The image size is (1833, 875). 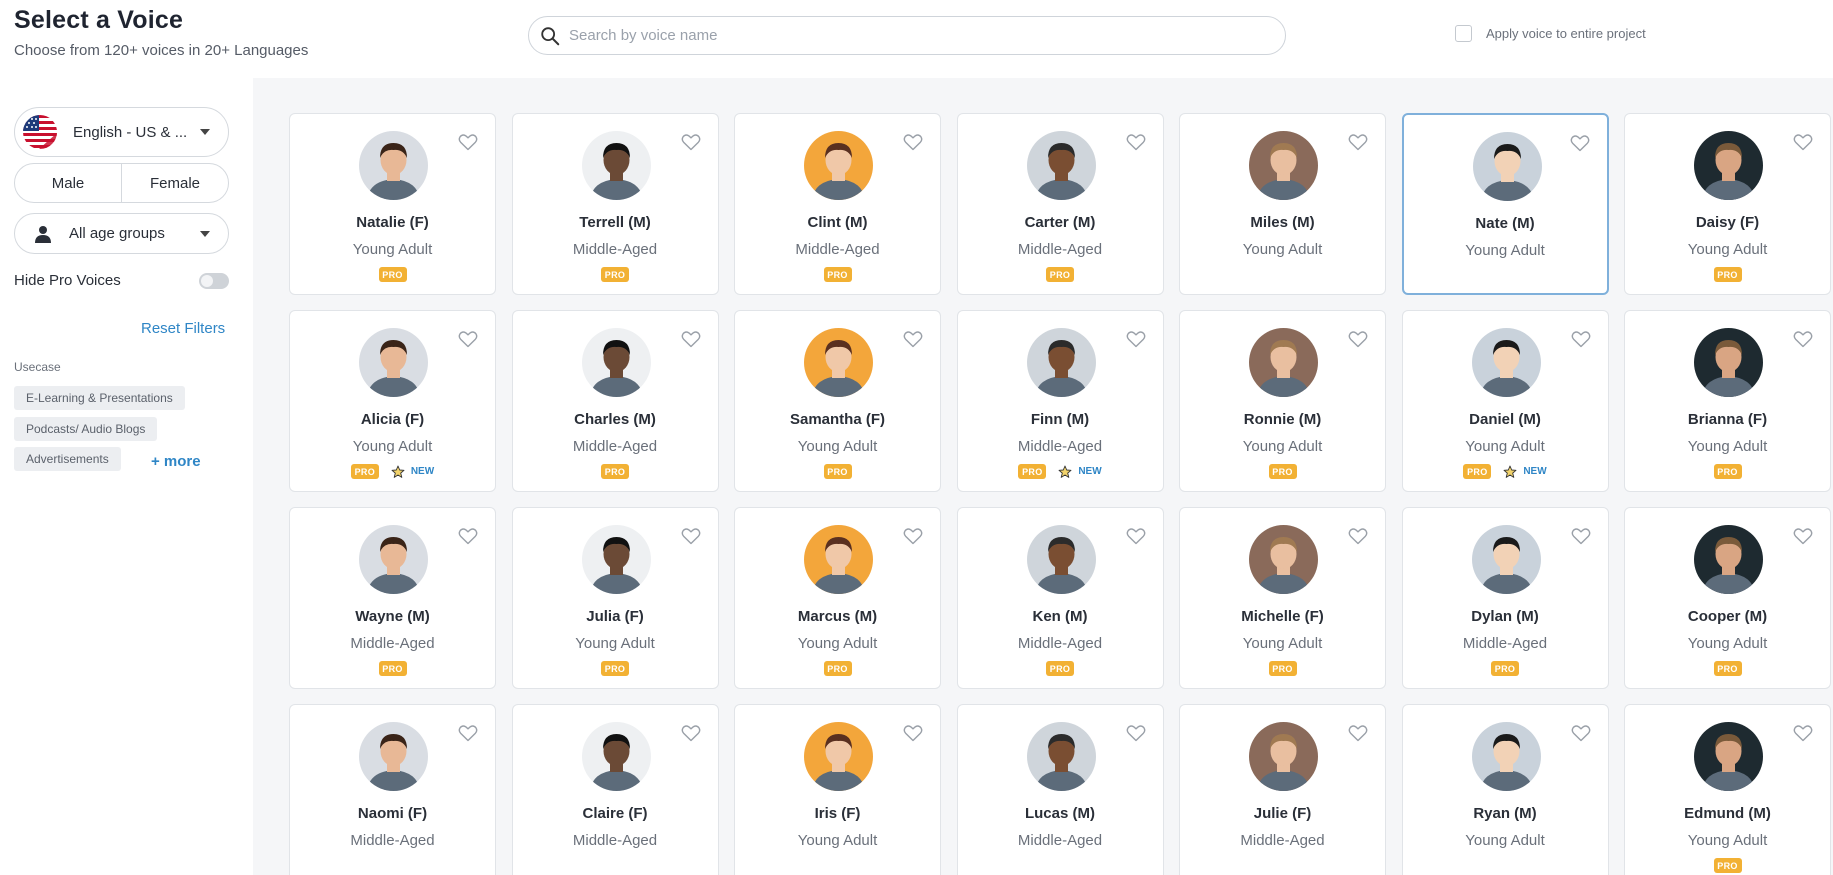 I want to click on voice-card: Nate (M) Young Adult, so click(x=1505, y=204).